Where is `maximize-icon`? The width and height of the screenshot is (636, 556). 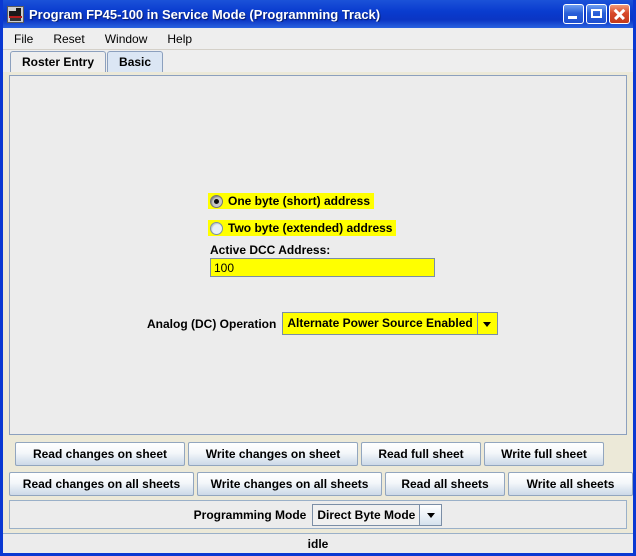
maximize-icon is located at coordinates (596, 14).